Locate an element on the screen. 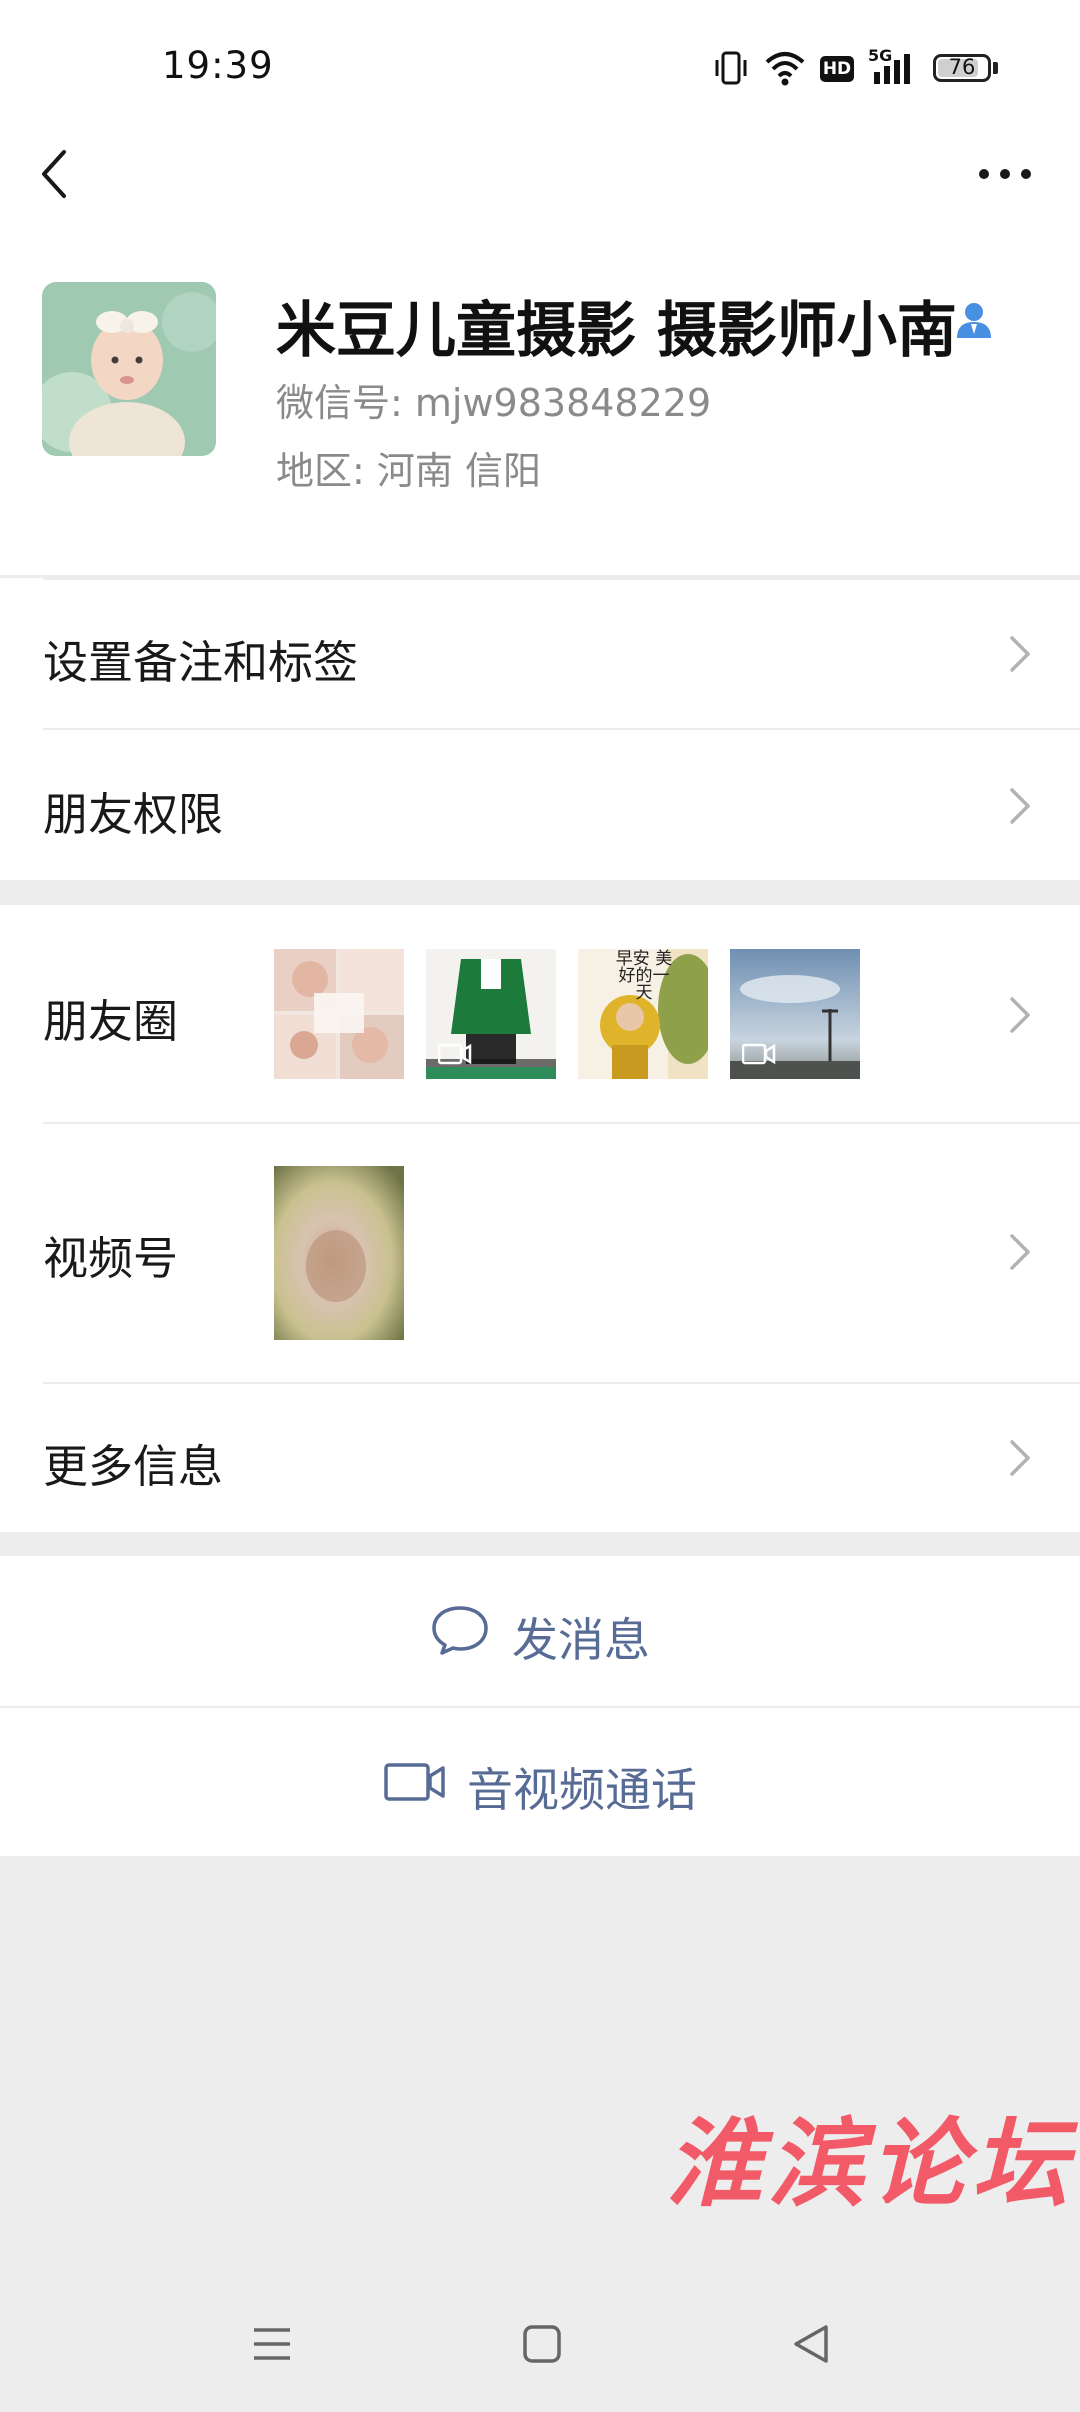 This screenshot has width=1080, height=2412. chat-bubble-icon is located at coordinates (460, 1630).